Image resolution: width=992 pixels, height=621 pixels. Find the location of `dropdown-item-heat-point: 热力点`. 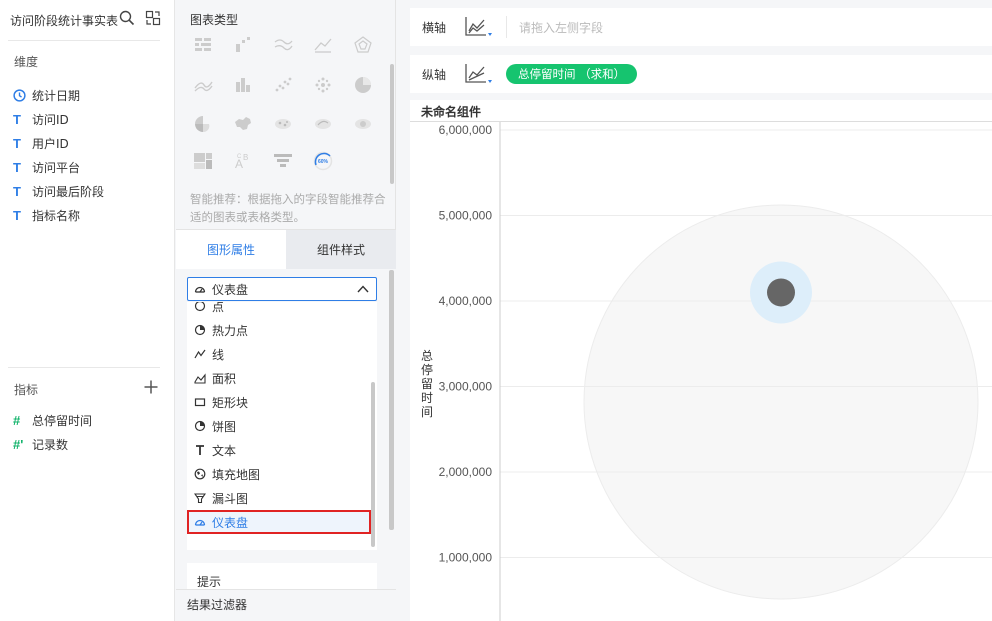

dropdown-item-heat-point: 热力点 is located at coordinates (279, 330).